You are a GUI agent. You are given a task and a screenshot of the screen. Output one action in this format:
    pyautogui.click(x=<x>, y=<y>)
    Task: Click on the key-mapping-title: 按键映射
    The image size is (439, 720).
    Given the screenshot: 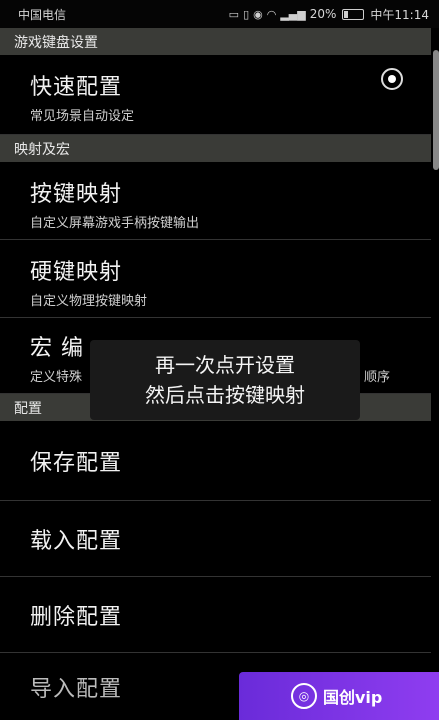 What is the action you would take?
    pyautogui.click(x=76, y=194)
    